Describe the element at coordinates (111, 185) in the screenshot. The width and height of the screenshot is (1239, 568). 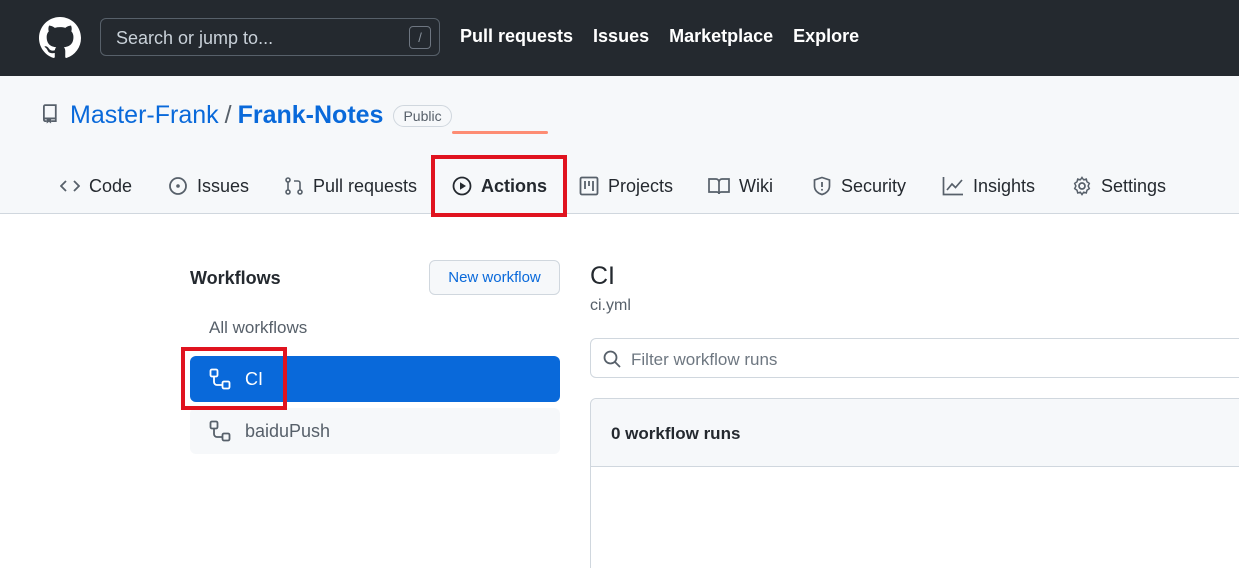
I see `tab-code-label: Code` at that location.